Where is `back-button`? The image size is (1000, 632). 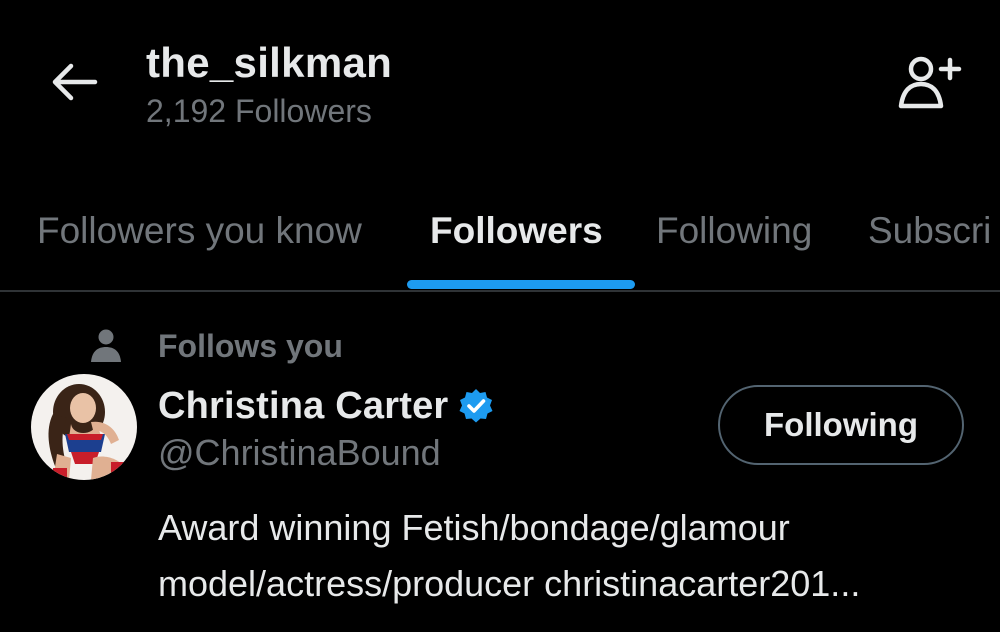 back-button is located at coordinates (74, 82).